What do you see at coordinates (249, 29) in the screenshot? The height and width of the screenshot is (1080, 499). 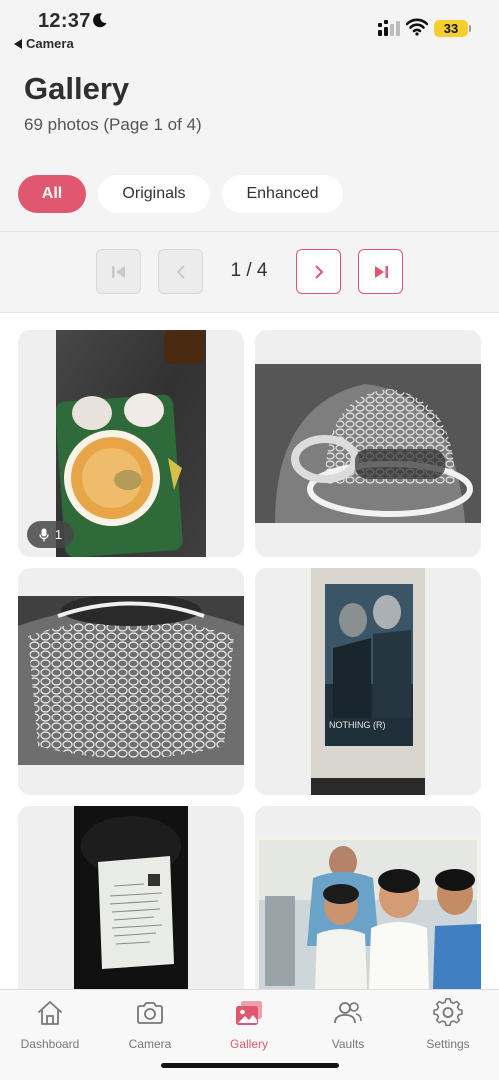 I see `status-bar: 12:37 Camera 33` at bounding box center [249, 29].